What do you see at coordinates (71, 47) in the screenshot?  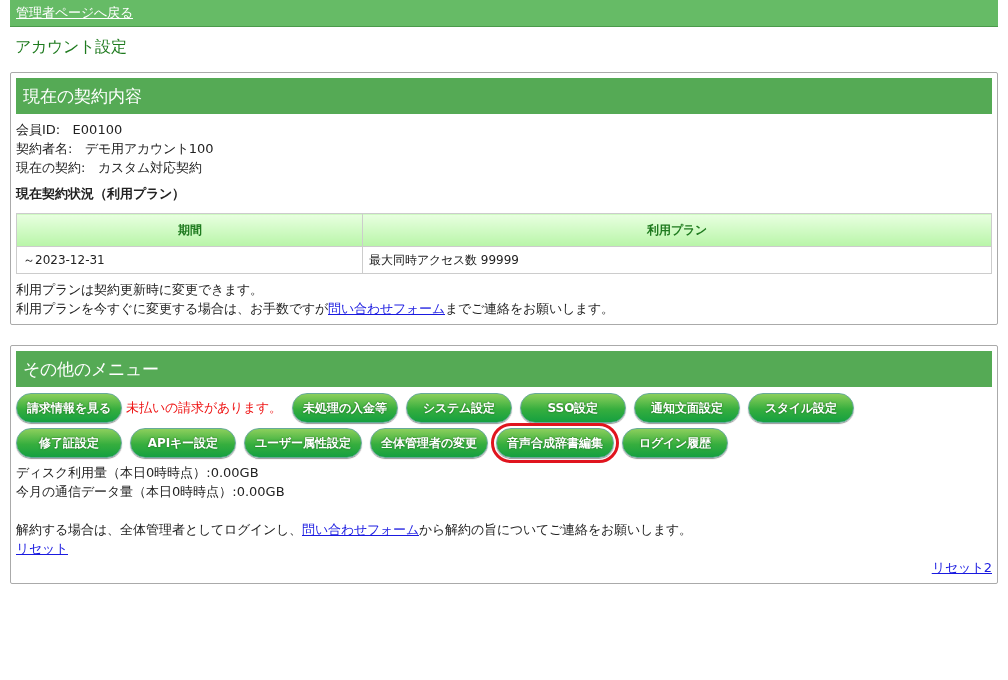 I see `page-title: アカウント設定` at bounding box center [71, 47].